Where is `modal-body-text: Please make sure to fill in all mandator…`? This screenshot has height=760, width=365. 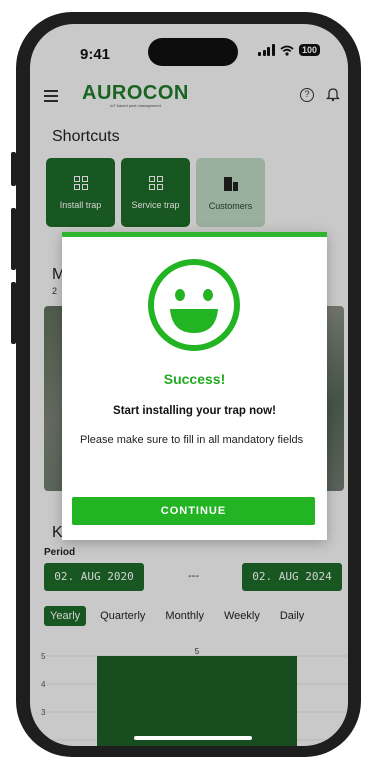 modal-body-text: Please make sure to fill in all mandator… is located at coordinates (192, 440).